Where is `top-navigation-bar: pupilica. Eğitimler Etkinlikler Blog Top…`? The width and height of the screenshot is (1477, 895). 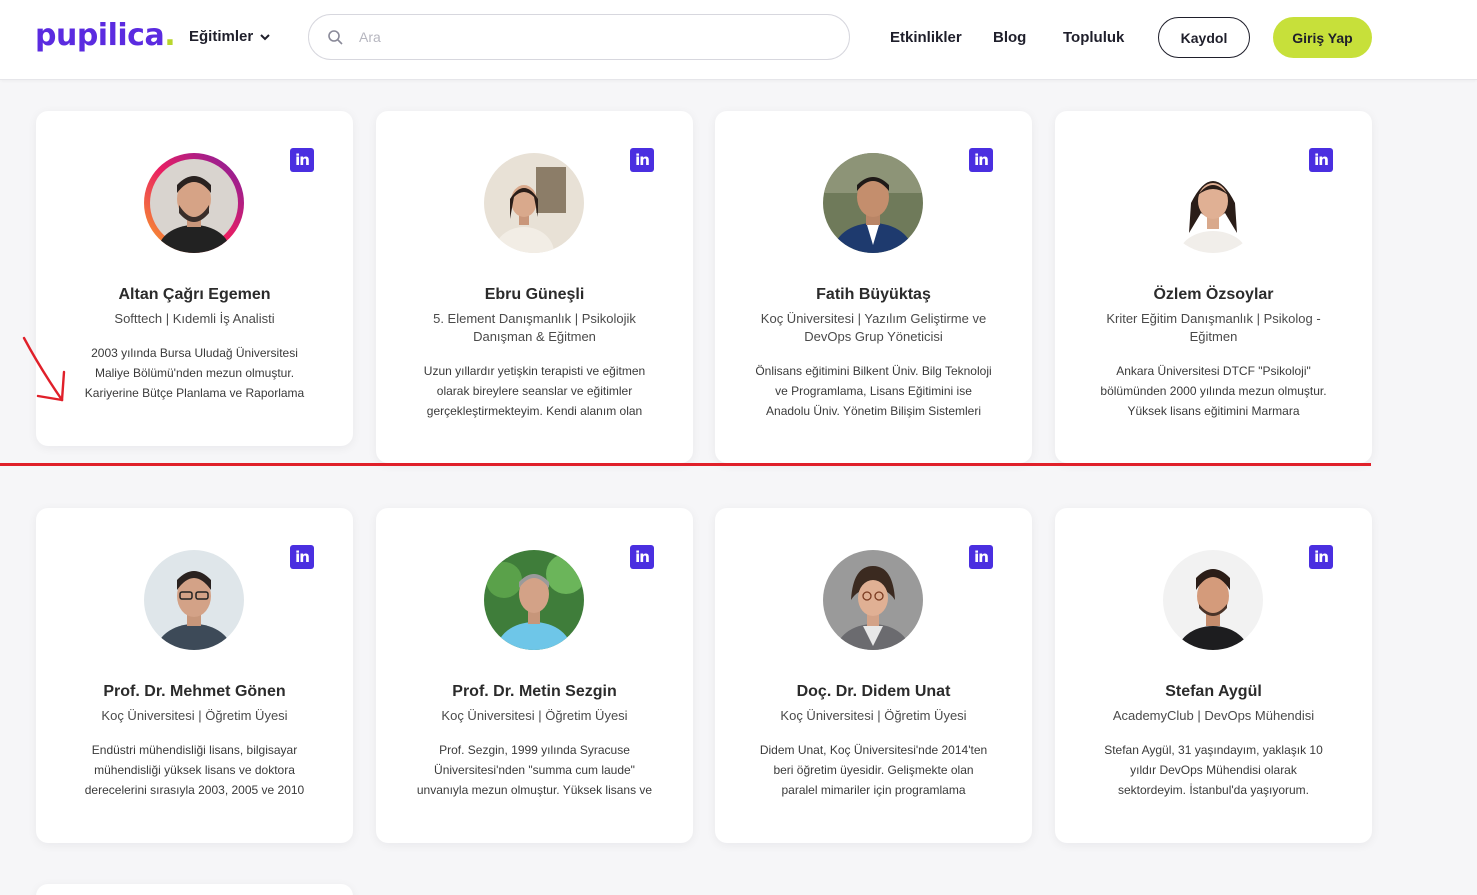
top-navigation-bar: pupilica. Eğitimler Etkinlikler Blog Top… is located at coordinates (738, 40).